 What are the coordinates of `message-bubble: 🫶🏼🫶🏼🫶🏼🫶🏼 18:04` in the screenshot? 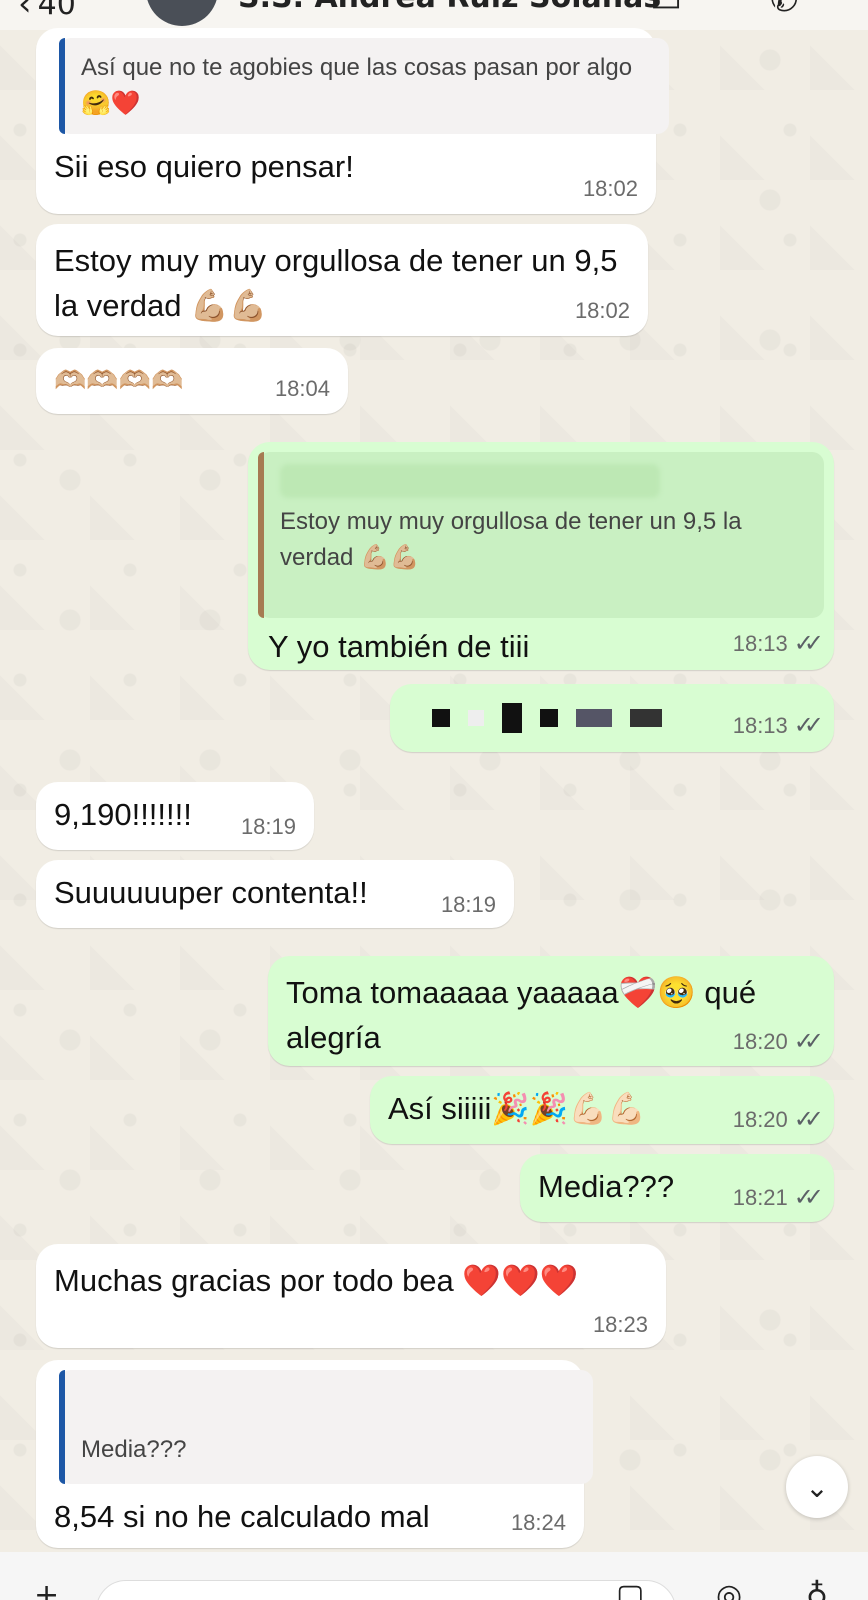 It's located at (192, 381).